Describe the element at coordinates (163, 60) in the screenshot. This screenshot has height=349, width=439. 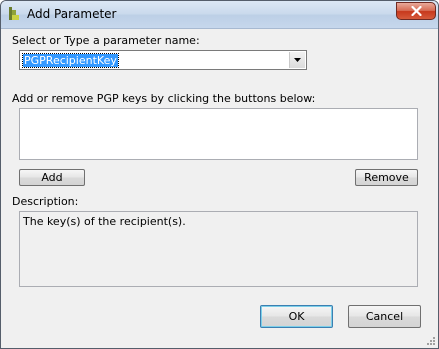
I see `parameter-name-combobox: PGPRecipientKey` at that location.